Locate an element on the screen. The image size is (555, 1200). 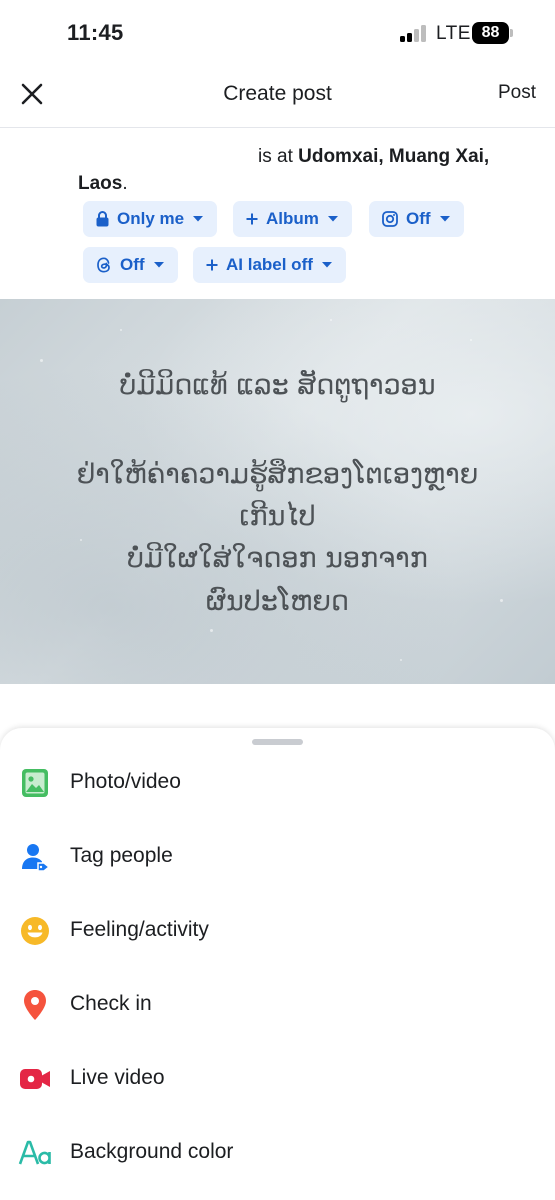
location-pin-icon is located at coordinates (35, 1005).